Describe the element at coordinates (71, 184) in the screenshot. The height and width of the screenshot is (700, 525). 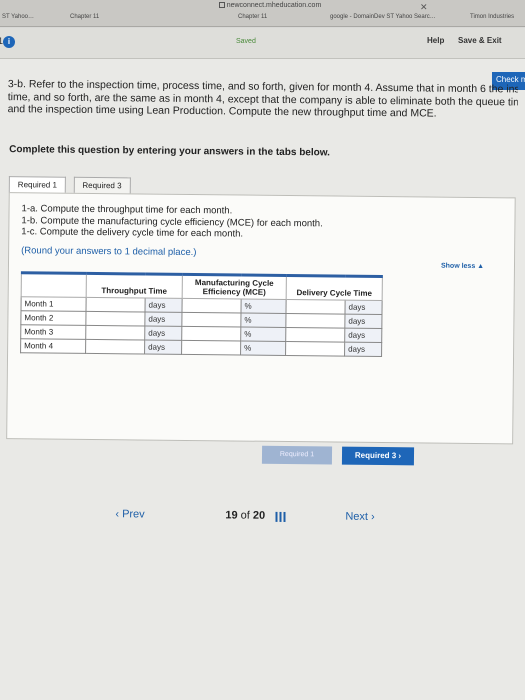
I see `required-tabs: Required 1 Required 3` at that location.